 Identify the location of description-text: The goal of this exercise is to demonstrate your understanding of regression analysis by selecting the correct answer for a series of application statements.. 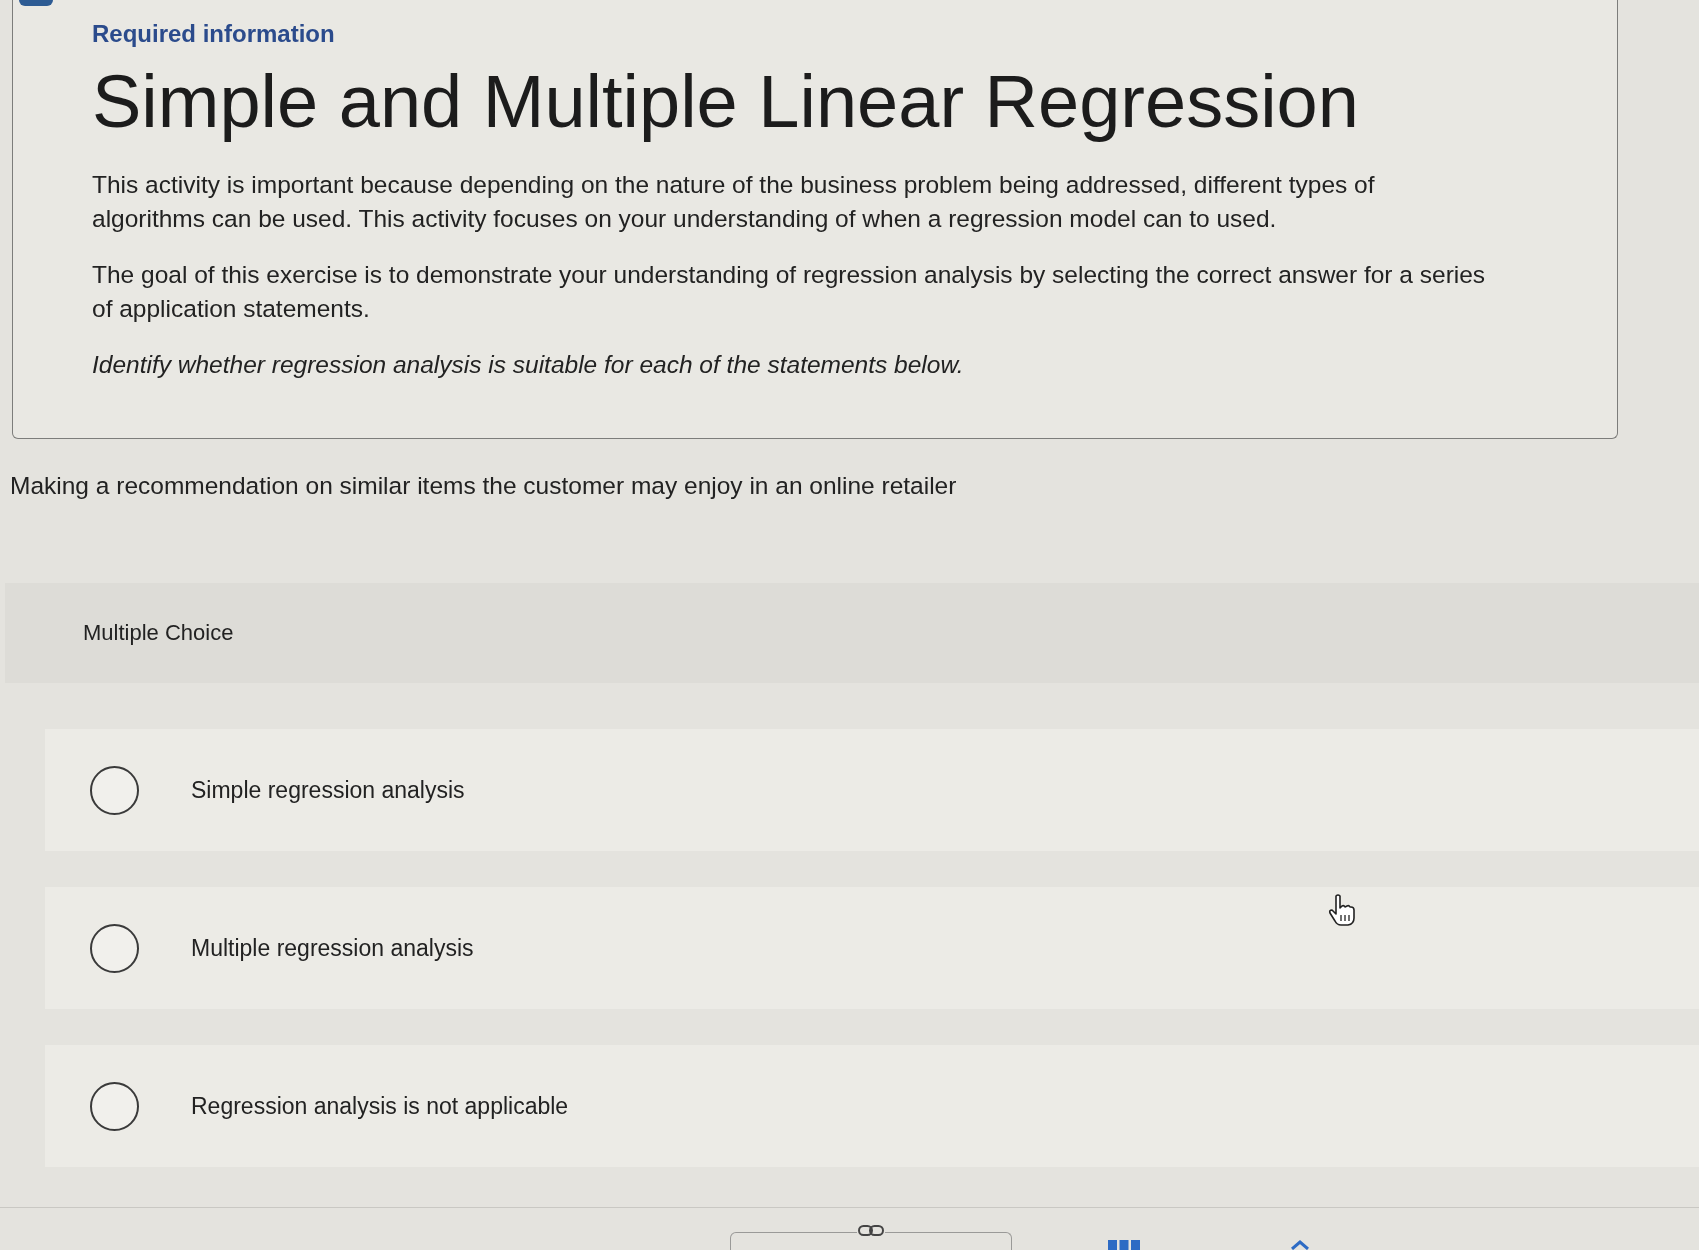
(789, 292).